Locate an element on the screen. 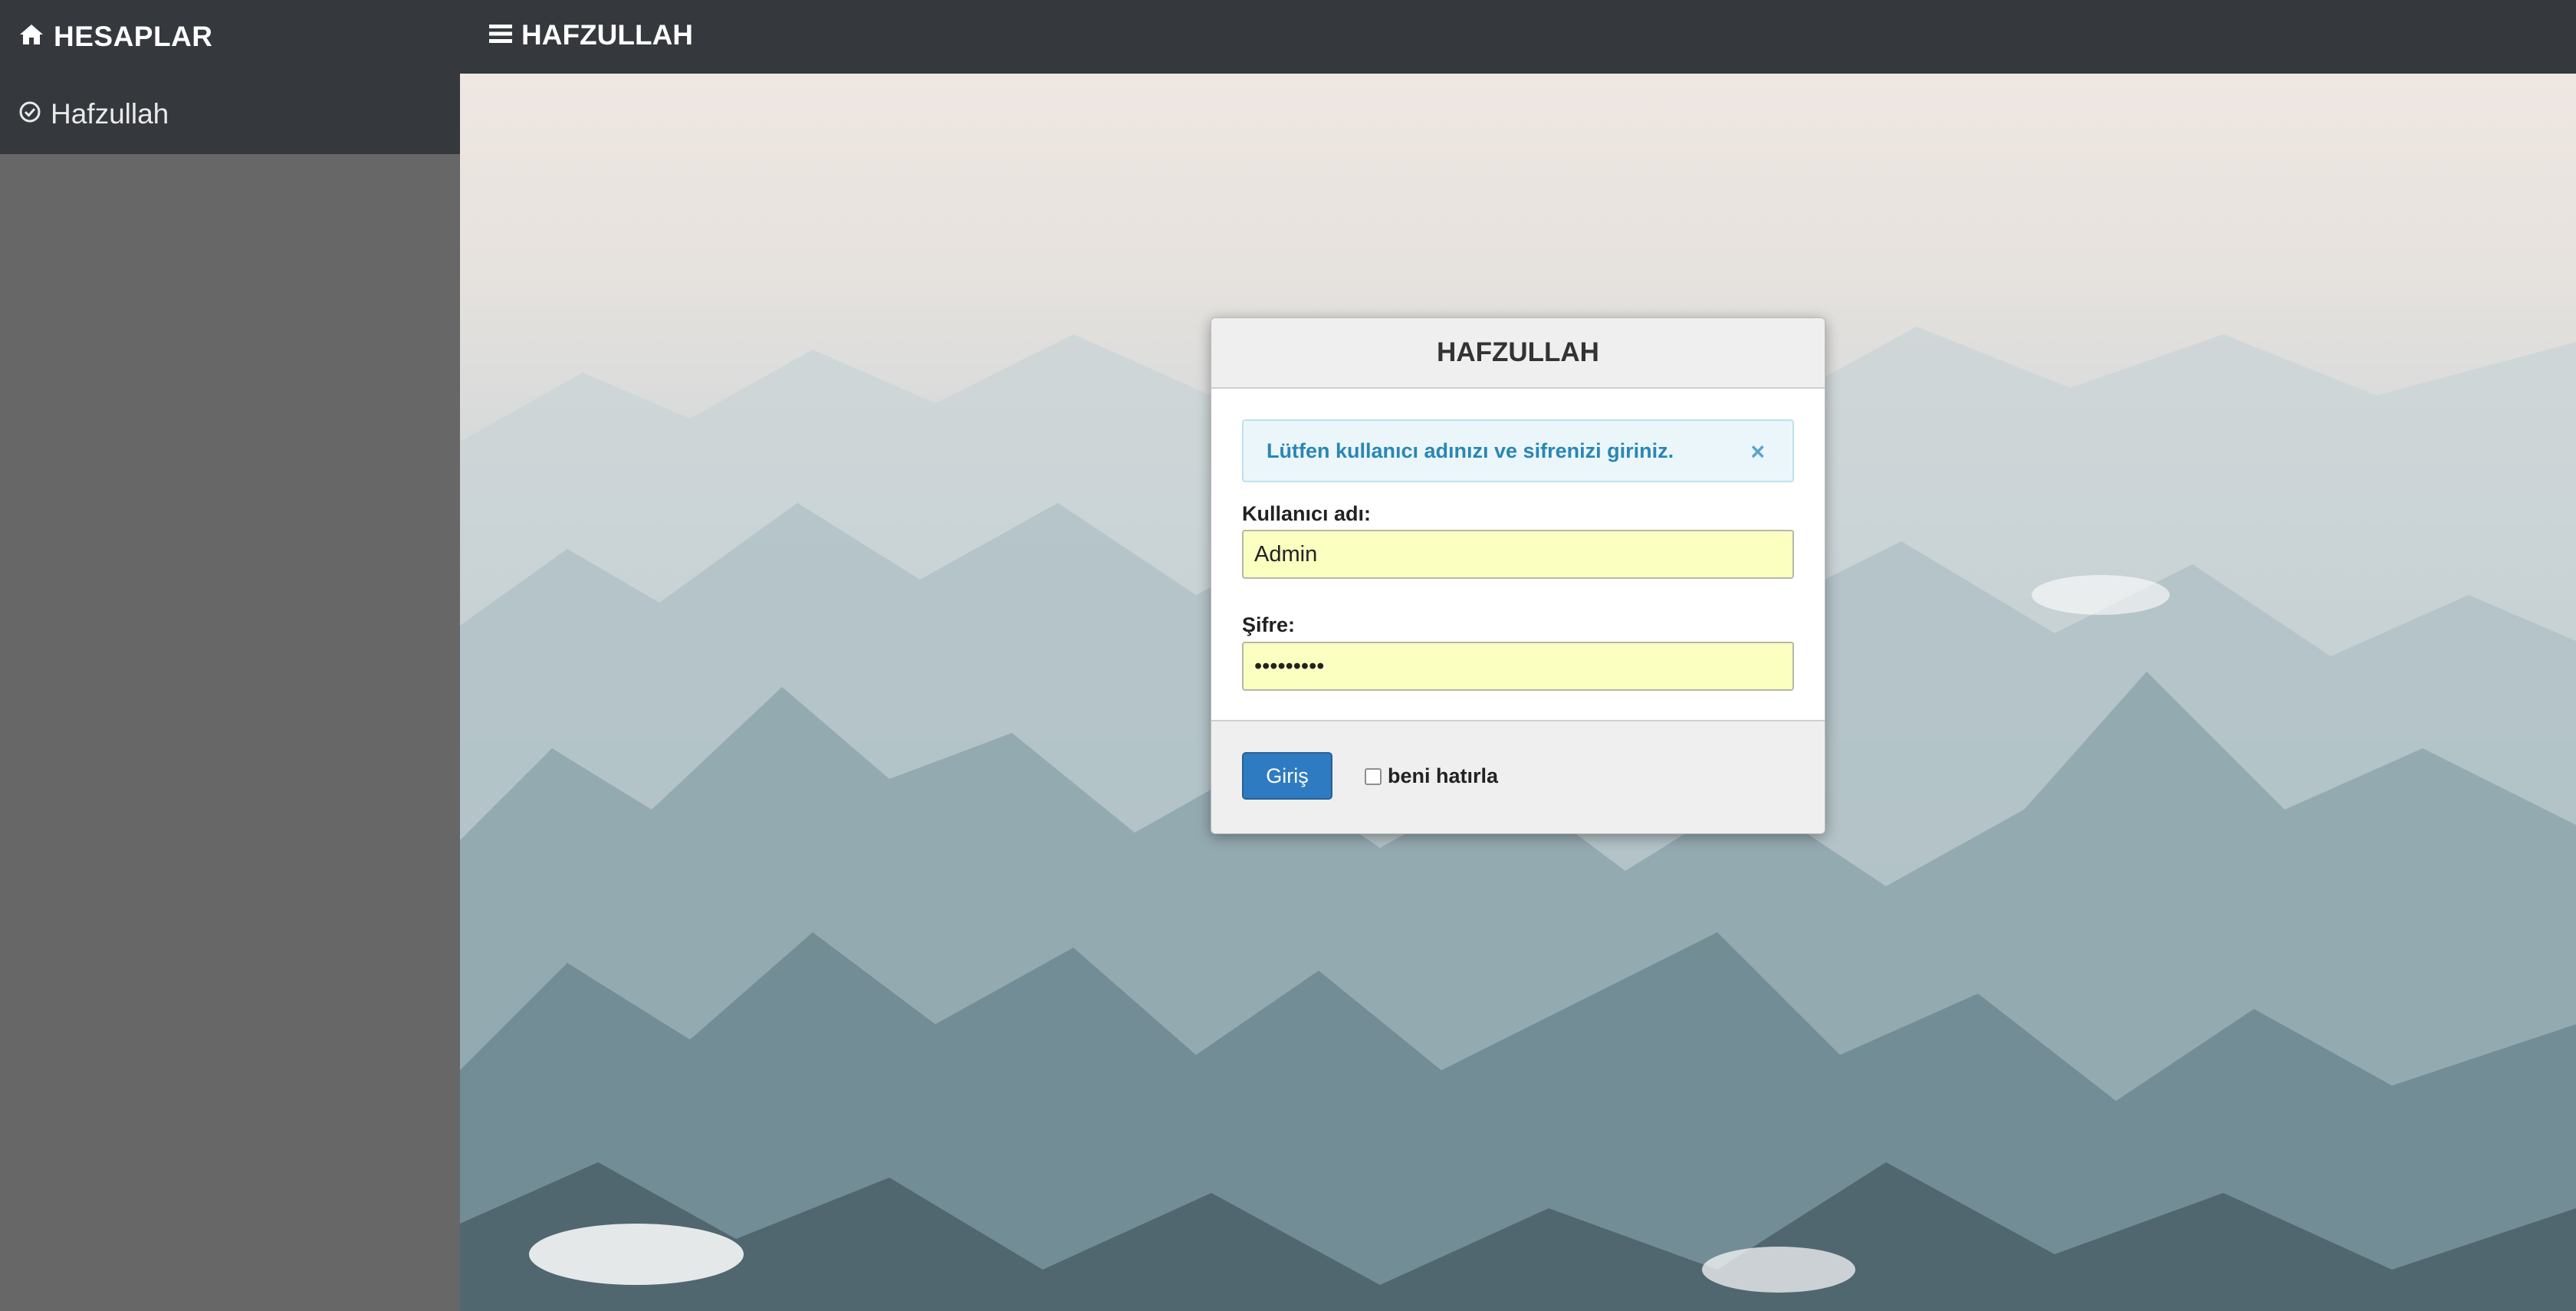 This screenshot has height=1311, width=2576. topnav-label: HAFZULLAH is located at coordinates (608, 35).